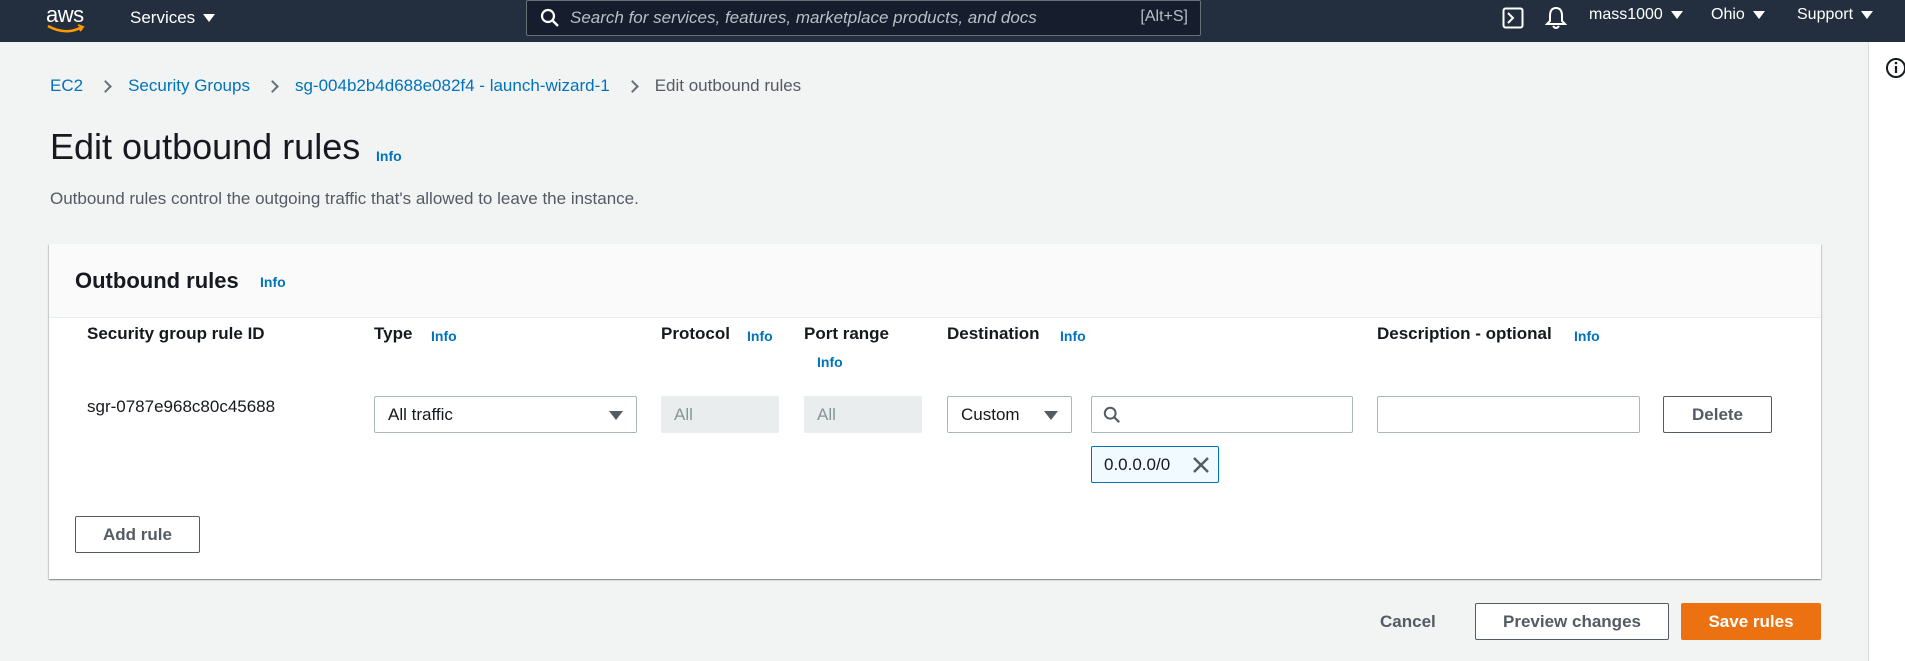 The height and width of the screenshot is (661, 1905). I want to click on breadcrumb-security-group: sg-004b2b4d688e082f4 - launch-wizard-1, so click(452, 86).